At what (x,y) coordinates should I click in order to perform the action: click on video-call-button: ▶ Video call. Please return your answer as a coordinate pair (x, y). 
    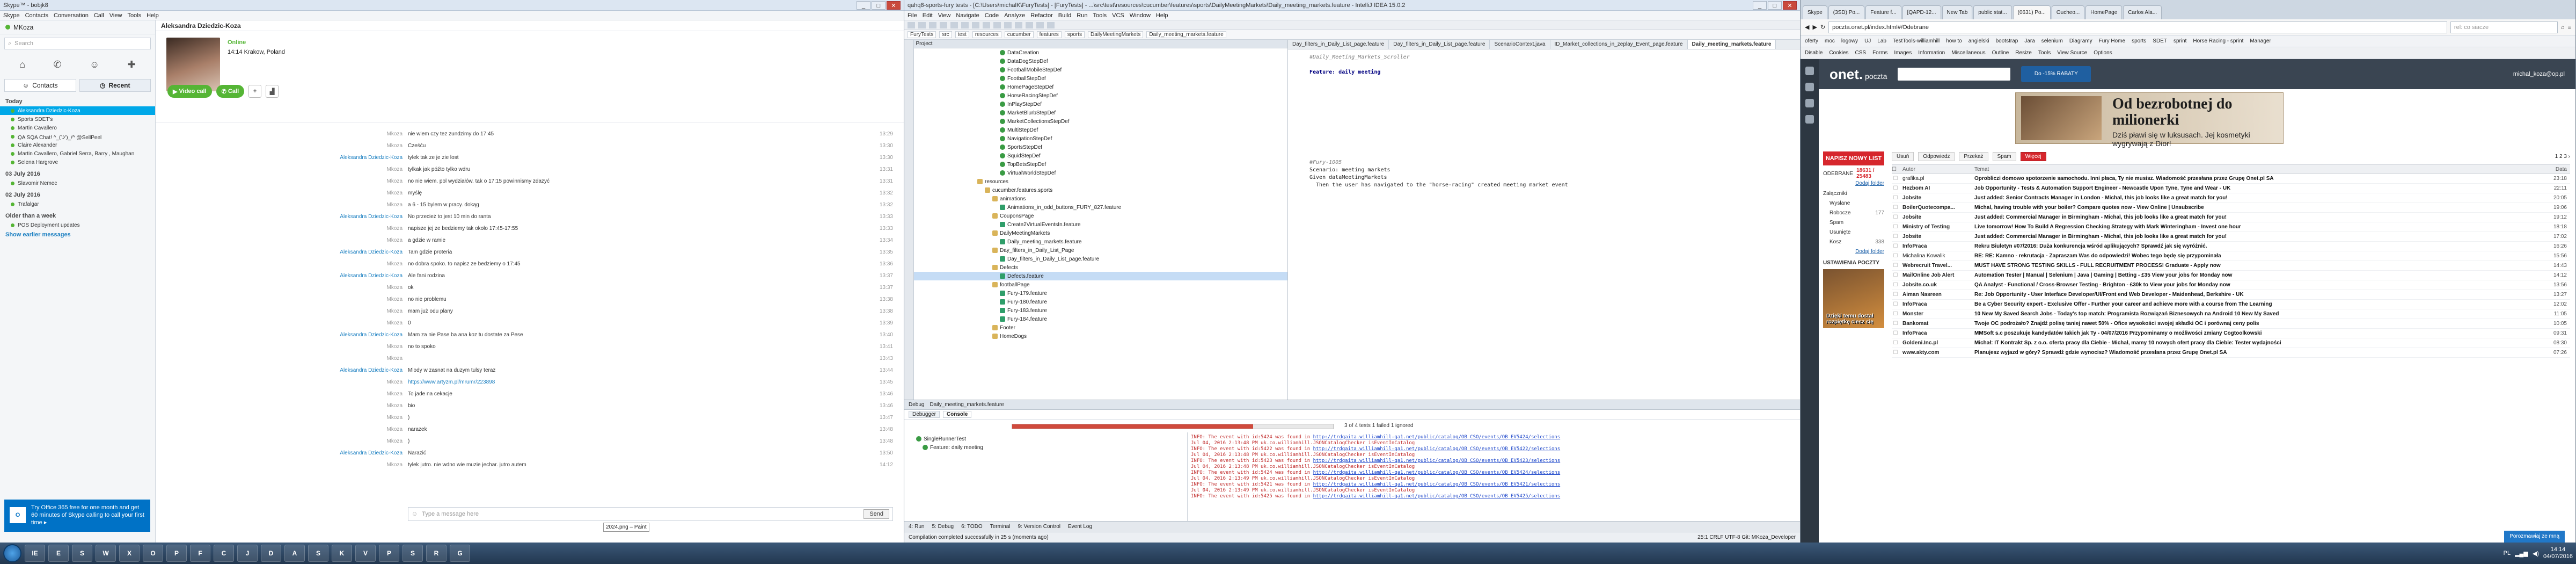
    Looking at the image, I should click on (189, 91).